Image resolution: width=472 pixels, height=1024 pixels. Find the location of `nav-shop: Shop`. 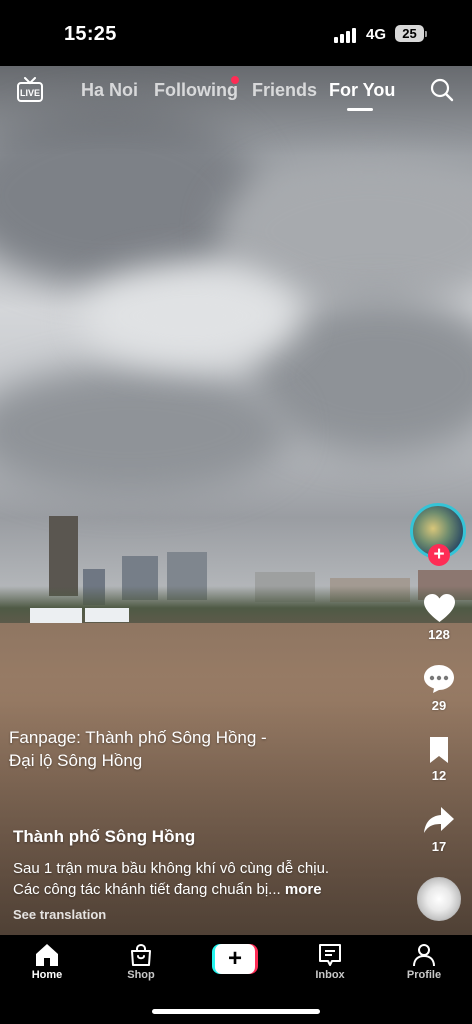

nav-shop: Shop is located at coordinates (141, 962).